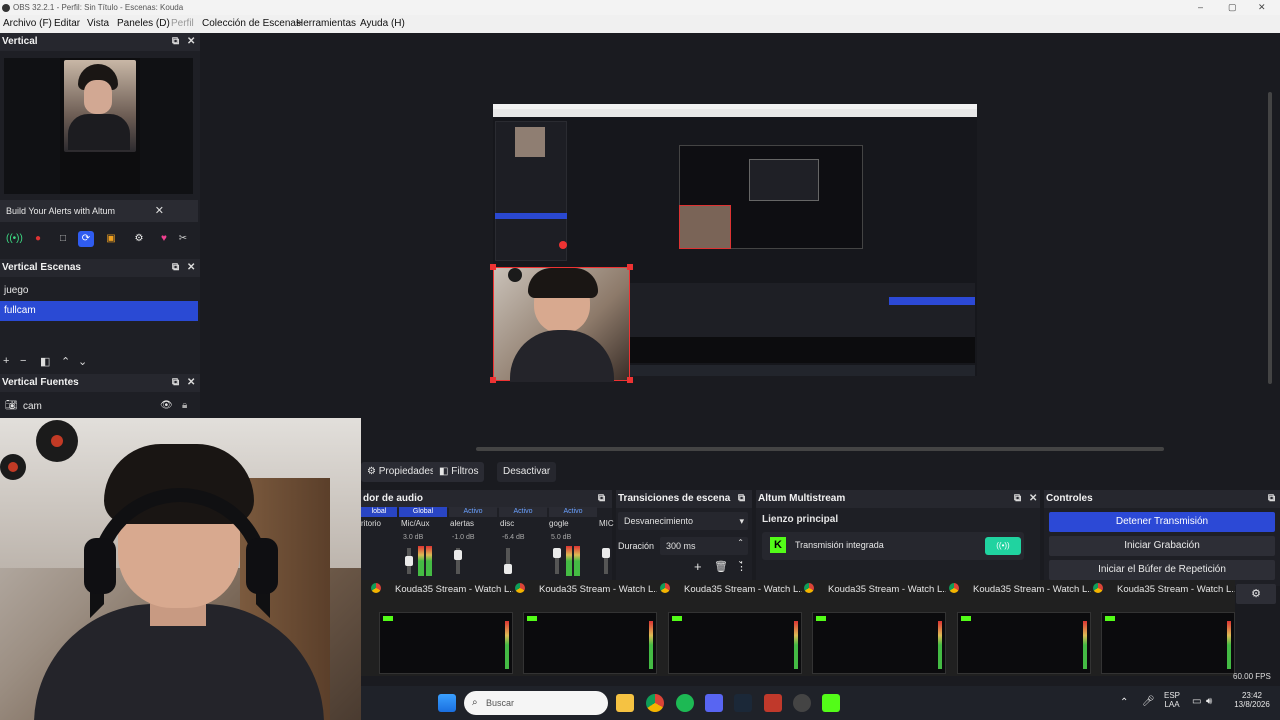 The height and width of the screenshot is (720, 1280). Describe the element at coordinates (143, 23) in the screenshot. I see `menu-docks: Paneles (D)` at that location.